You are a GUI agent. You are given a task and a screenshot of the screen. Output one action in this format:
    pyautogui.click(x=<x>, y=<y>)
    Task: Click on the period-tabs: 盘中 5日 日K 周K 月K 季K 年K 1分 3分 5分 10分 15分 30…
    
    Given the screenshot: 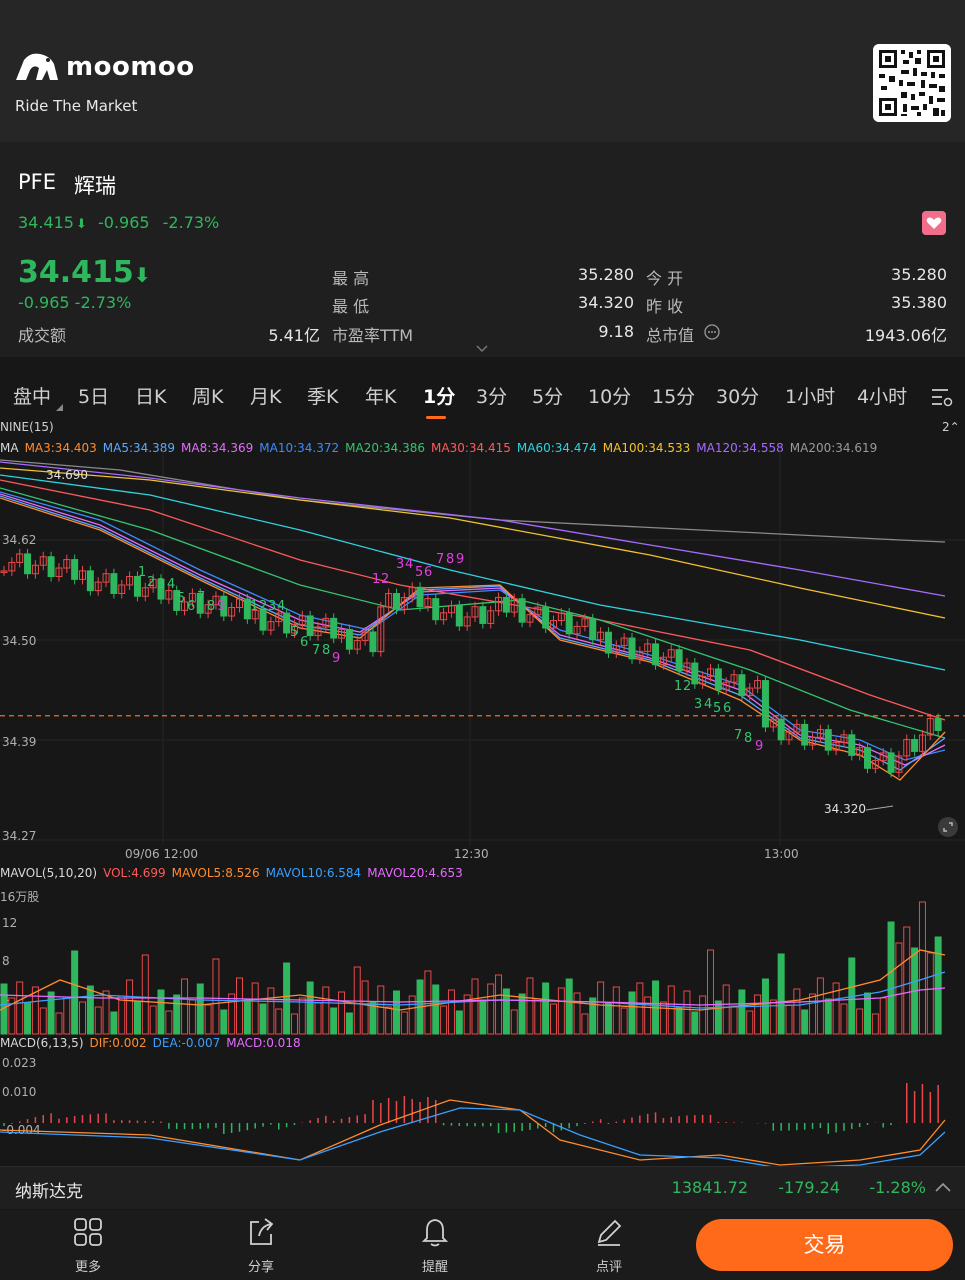 What is the action you would take?
    pyautogui.click(x=482, y=396)
    